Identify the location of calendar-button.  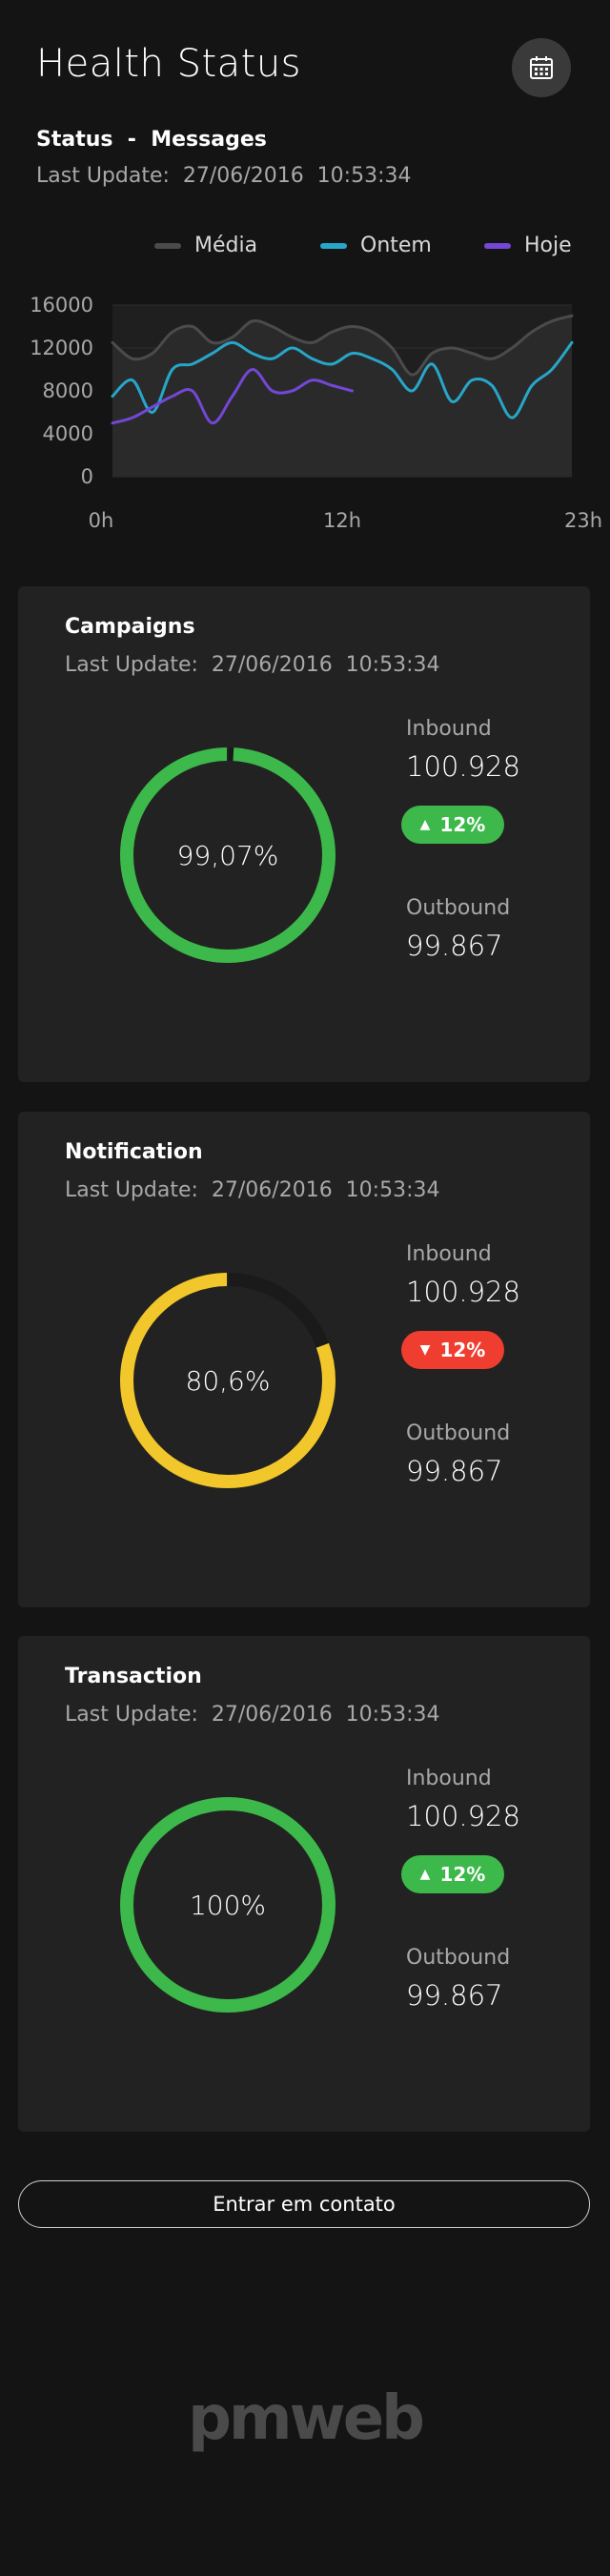
(541, 67).